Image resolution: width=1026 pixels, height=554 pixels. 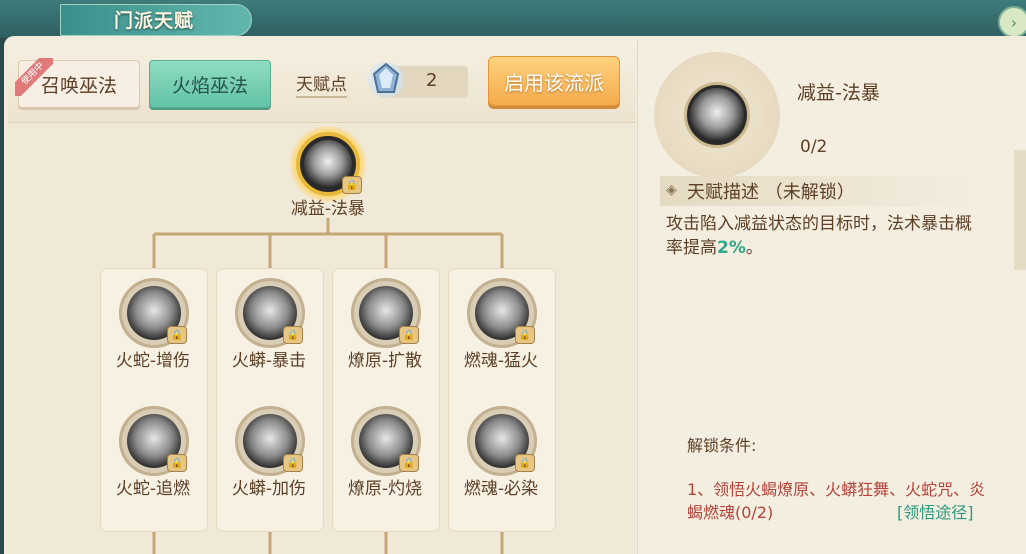 What do you see at coordinates (153, 361) in the screenshot?
I see `talent-node-label: 火蛇-增伤` at bounding box center [153, 361].